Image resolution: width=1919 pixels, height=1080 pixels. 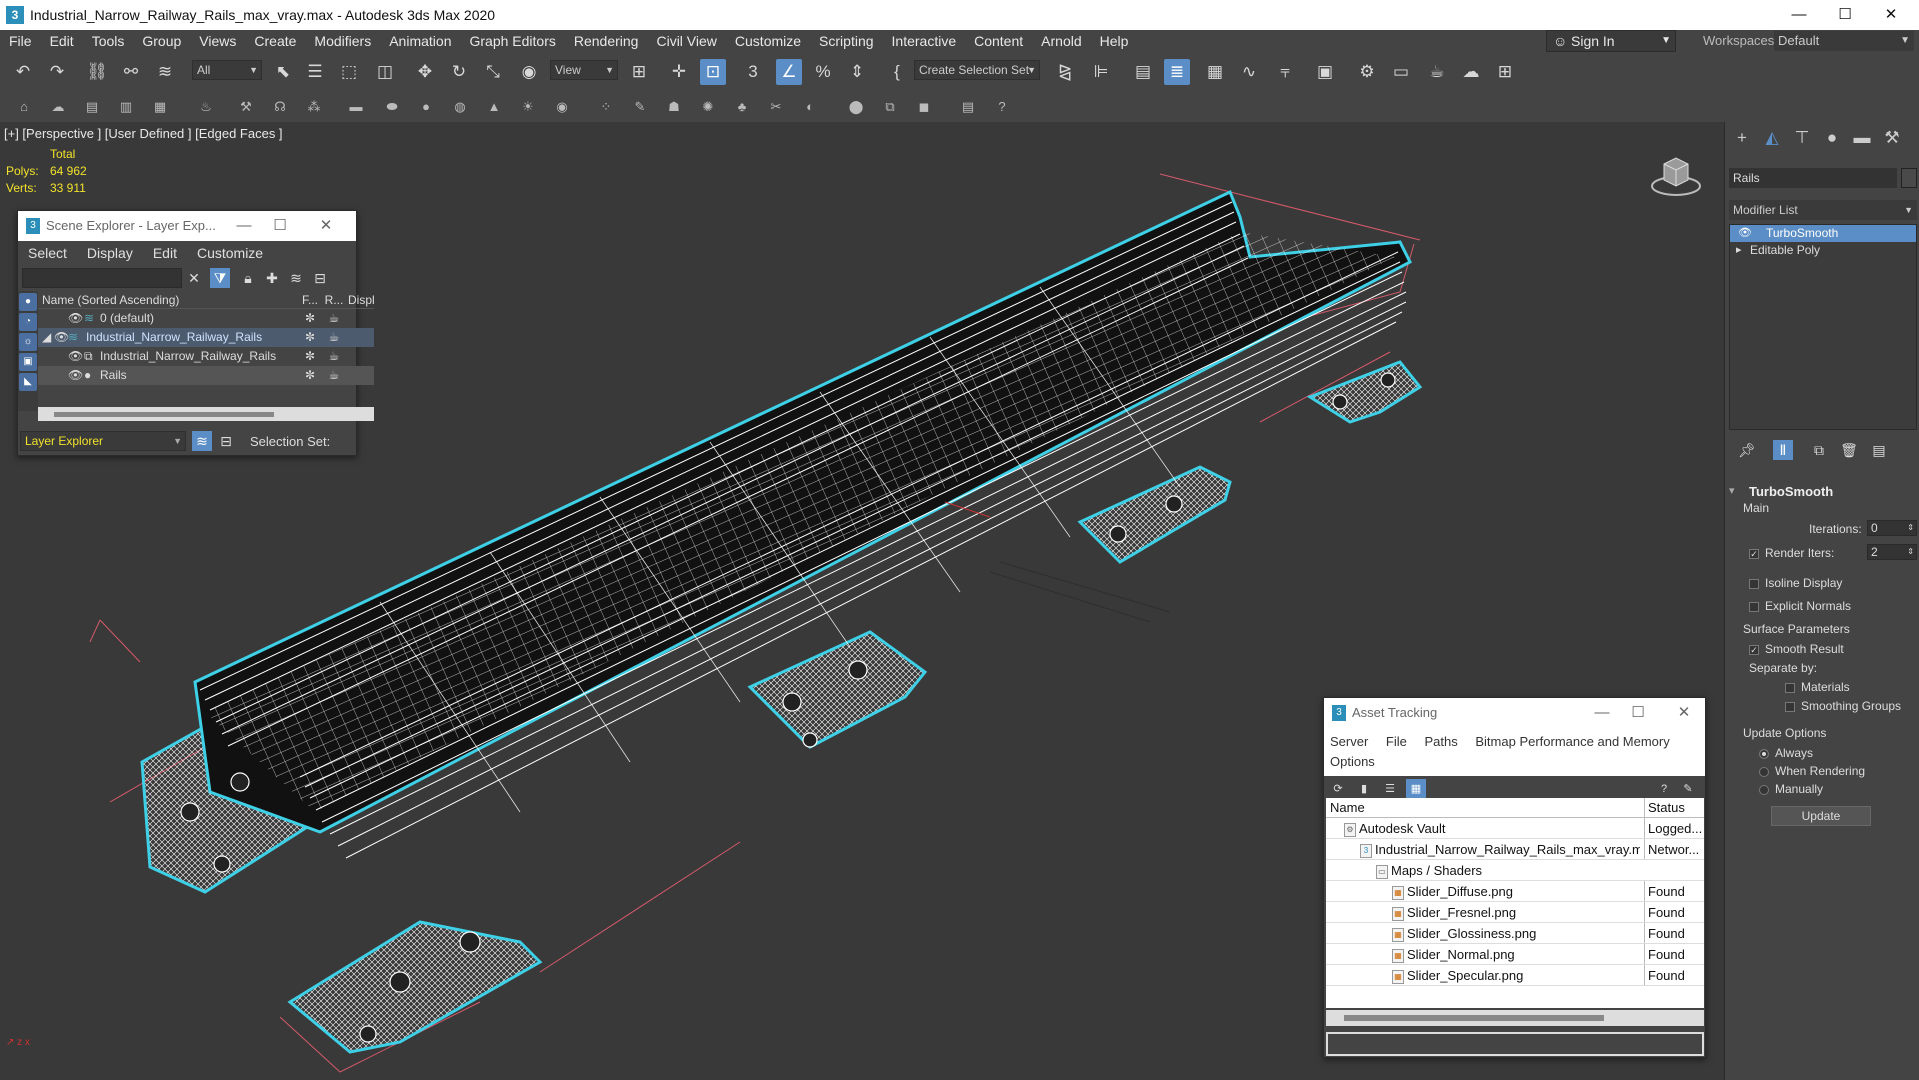 I want to click on keyboard-shortcut-toggle-icon: ⊡, so click(x=713, y=72).